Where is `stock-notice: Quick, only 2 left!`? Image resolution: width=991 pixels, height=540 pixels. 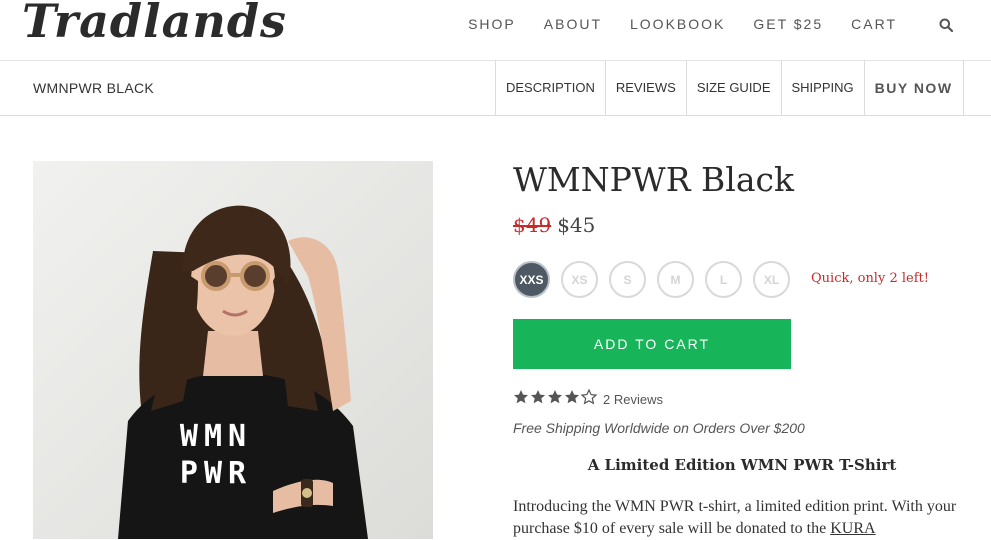
stock-notice: Quick, only 2 left! is located at coordinates (870, 278).